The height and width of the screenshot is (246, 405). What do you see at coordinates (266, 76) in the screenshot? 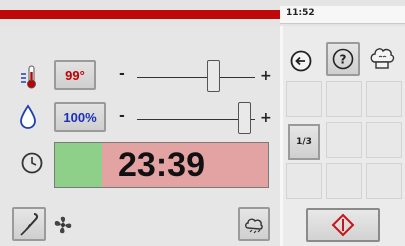
I see `temperature-plus: +` at bounding box center [266, 76].